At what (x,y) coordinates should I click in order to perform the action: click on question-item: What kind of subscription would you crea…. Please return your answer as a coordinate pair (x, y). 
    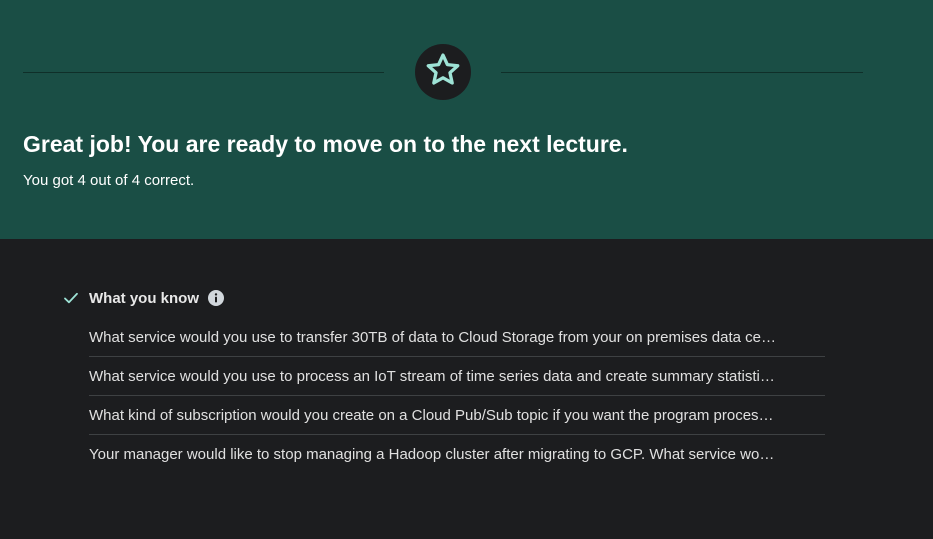
    Looking at the image, I should click on (457, 415).